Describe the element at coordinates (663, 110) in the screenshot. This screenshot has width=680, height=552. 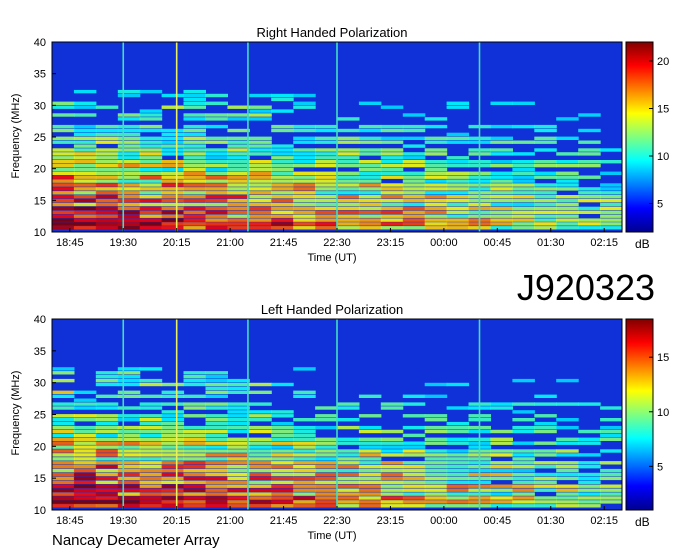
I see `colorbar-tick-label: 15` at that location.